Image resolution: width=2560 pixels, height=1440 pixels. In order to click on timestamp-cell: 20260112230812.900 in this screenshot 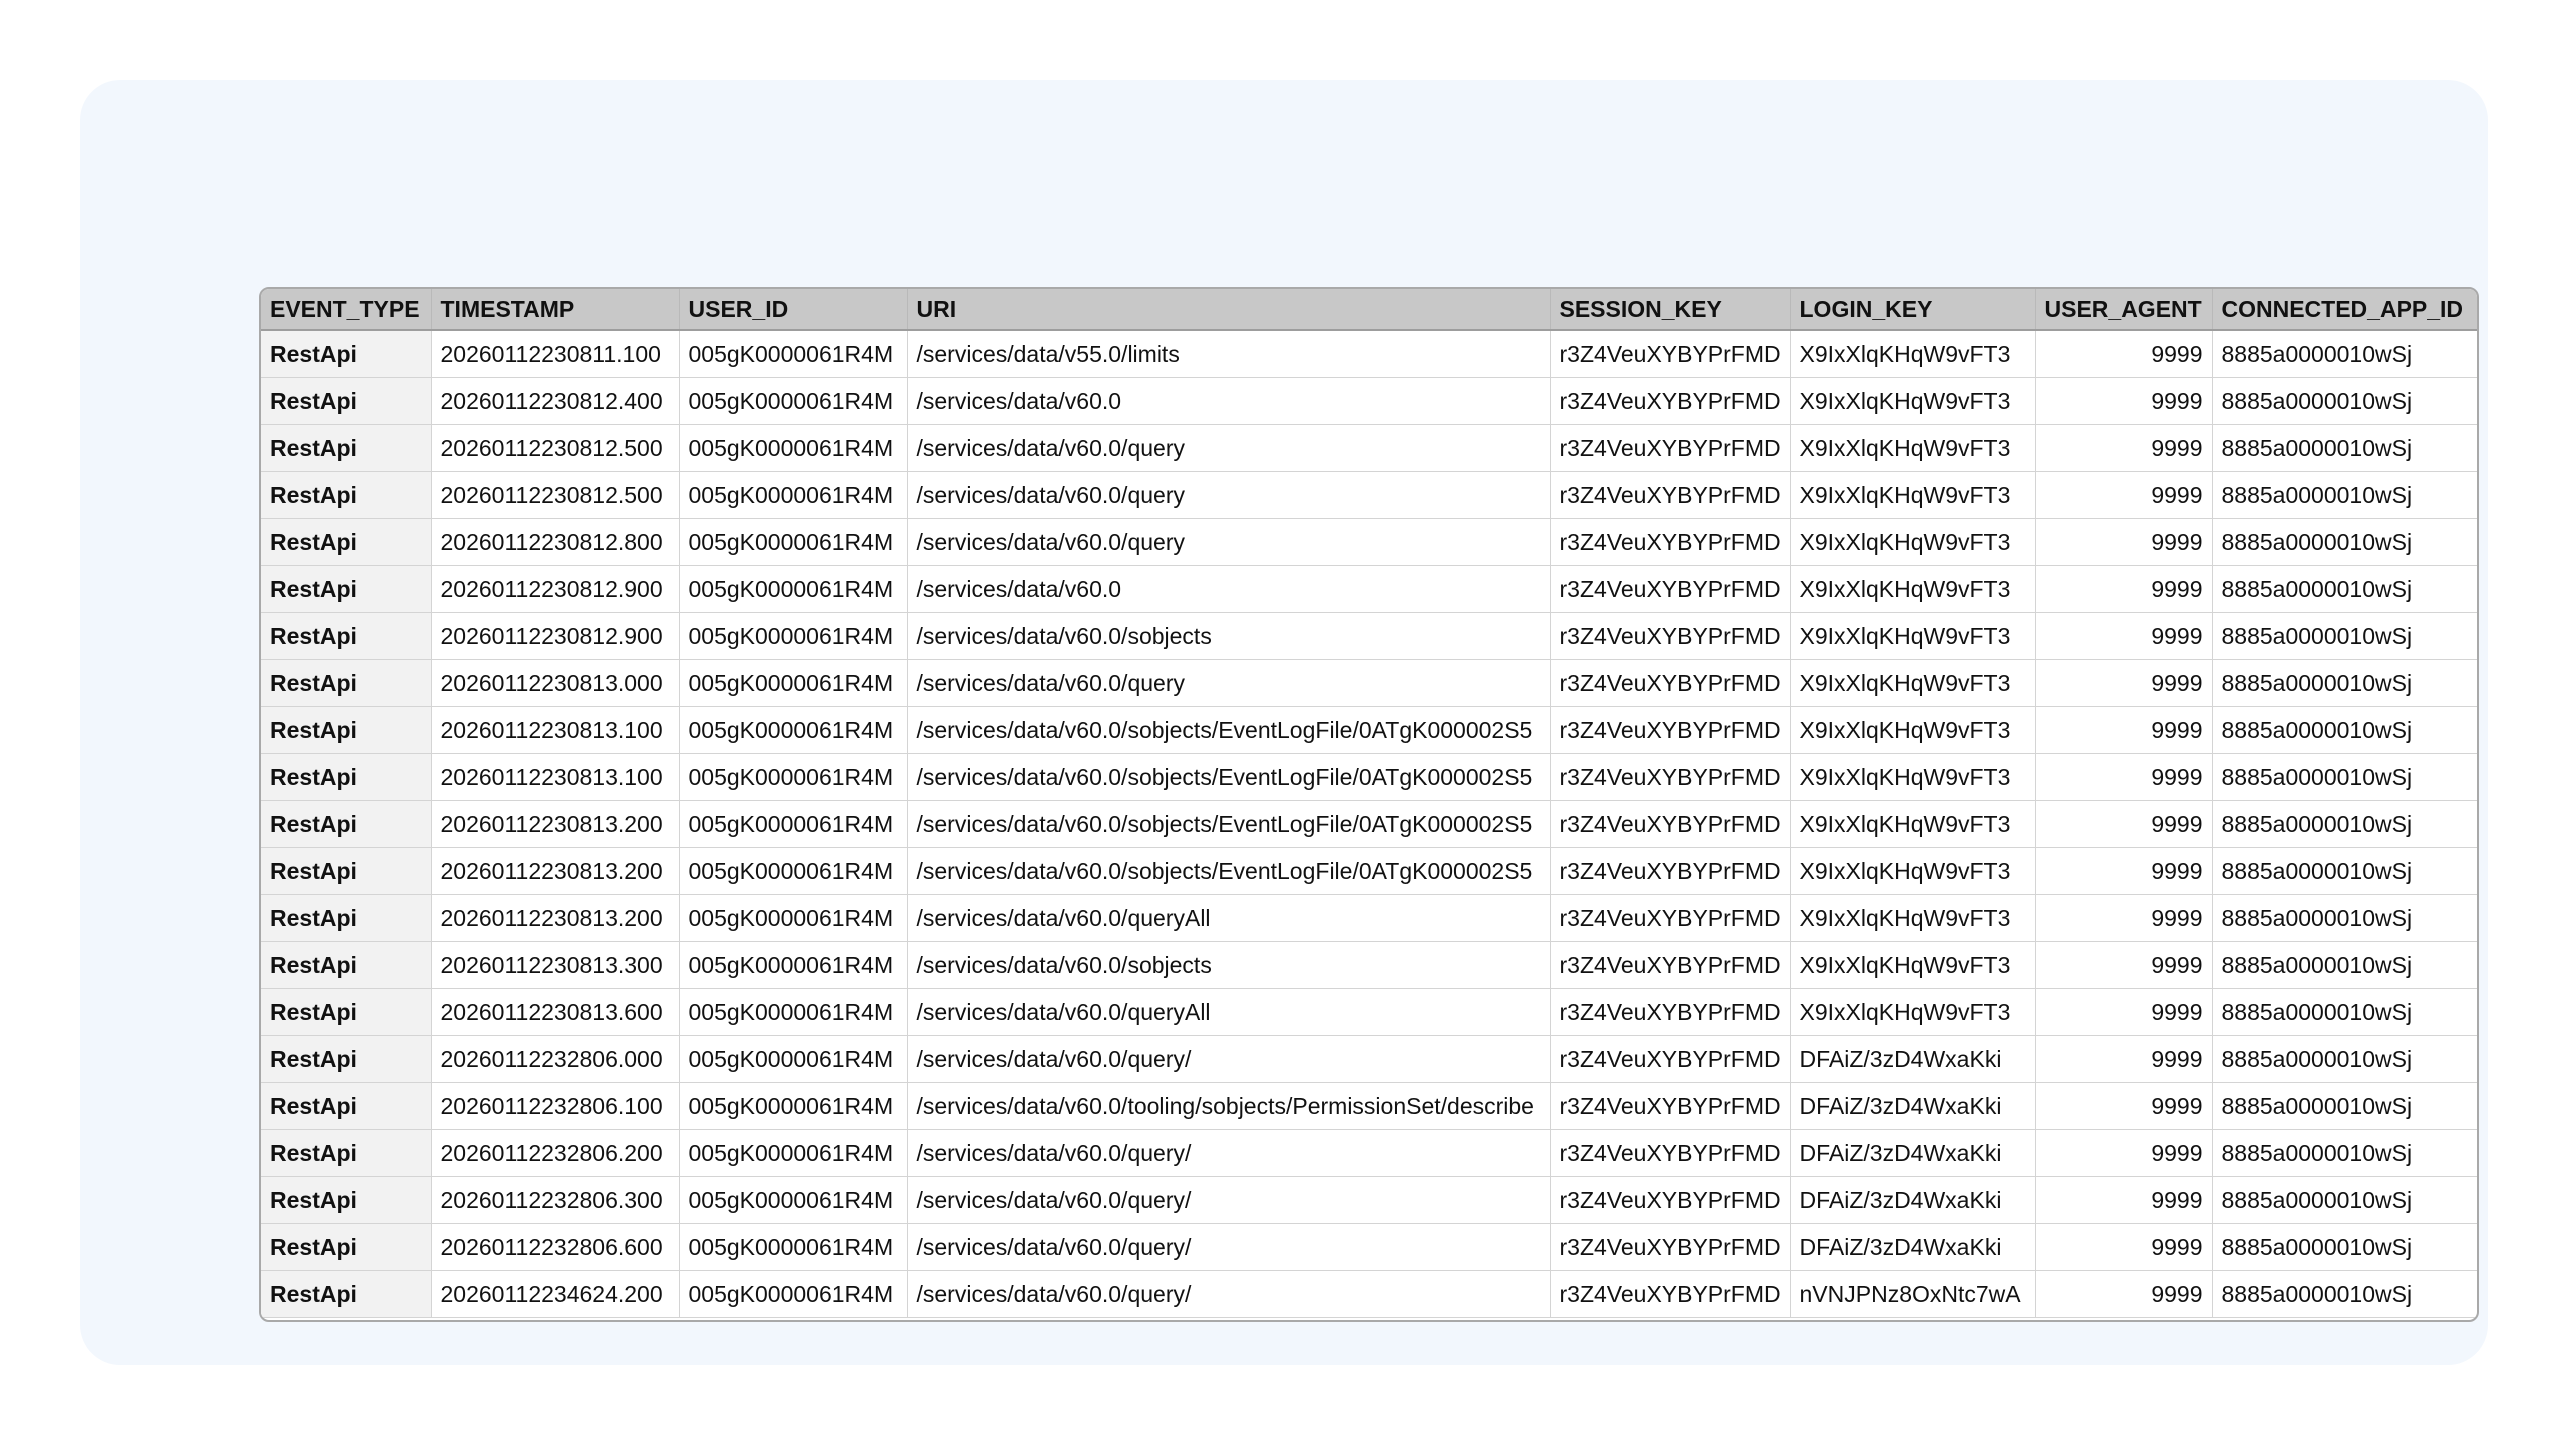, I will do `click(555, 589)`.